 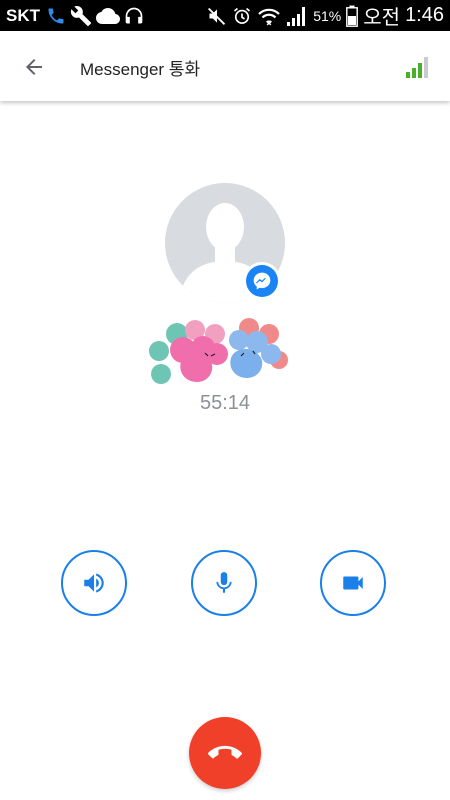 I want to click on back-button, so click(x=34, y=67).